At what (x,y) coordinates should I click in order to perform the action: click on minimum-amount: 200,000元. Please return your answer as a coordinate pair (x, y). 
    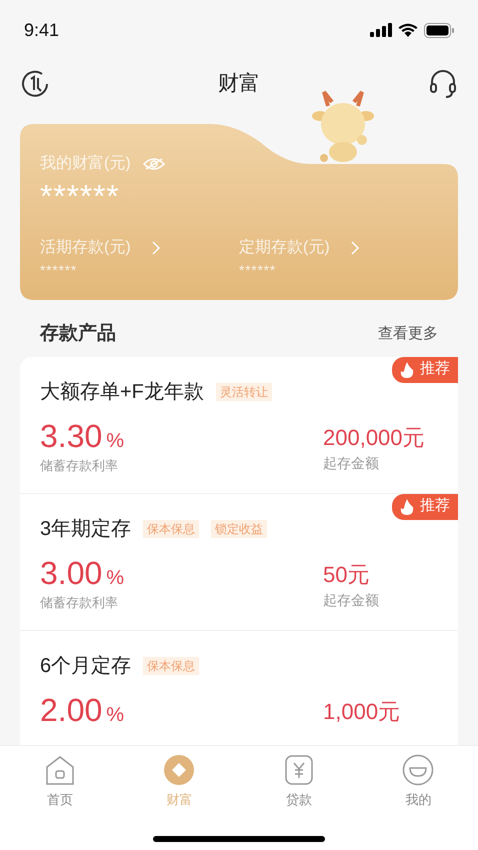
    Looking at the image, I should click on (374, 438).